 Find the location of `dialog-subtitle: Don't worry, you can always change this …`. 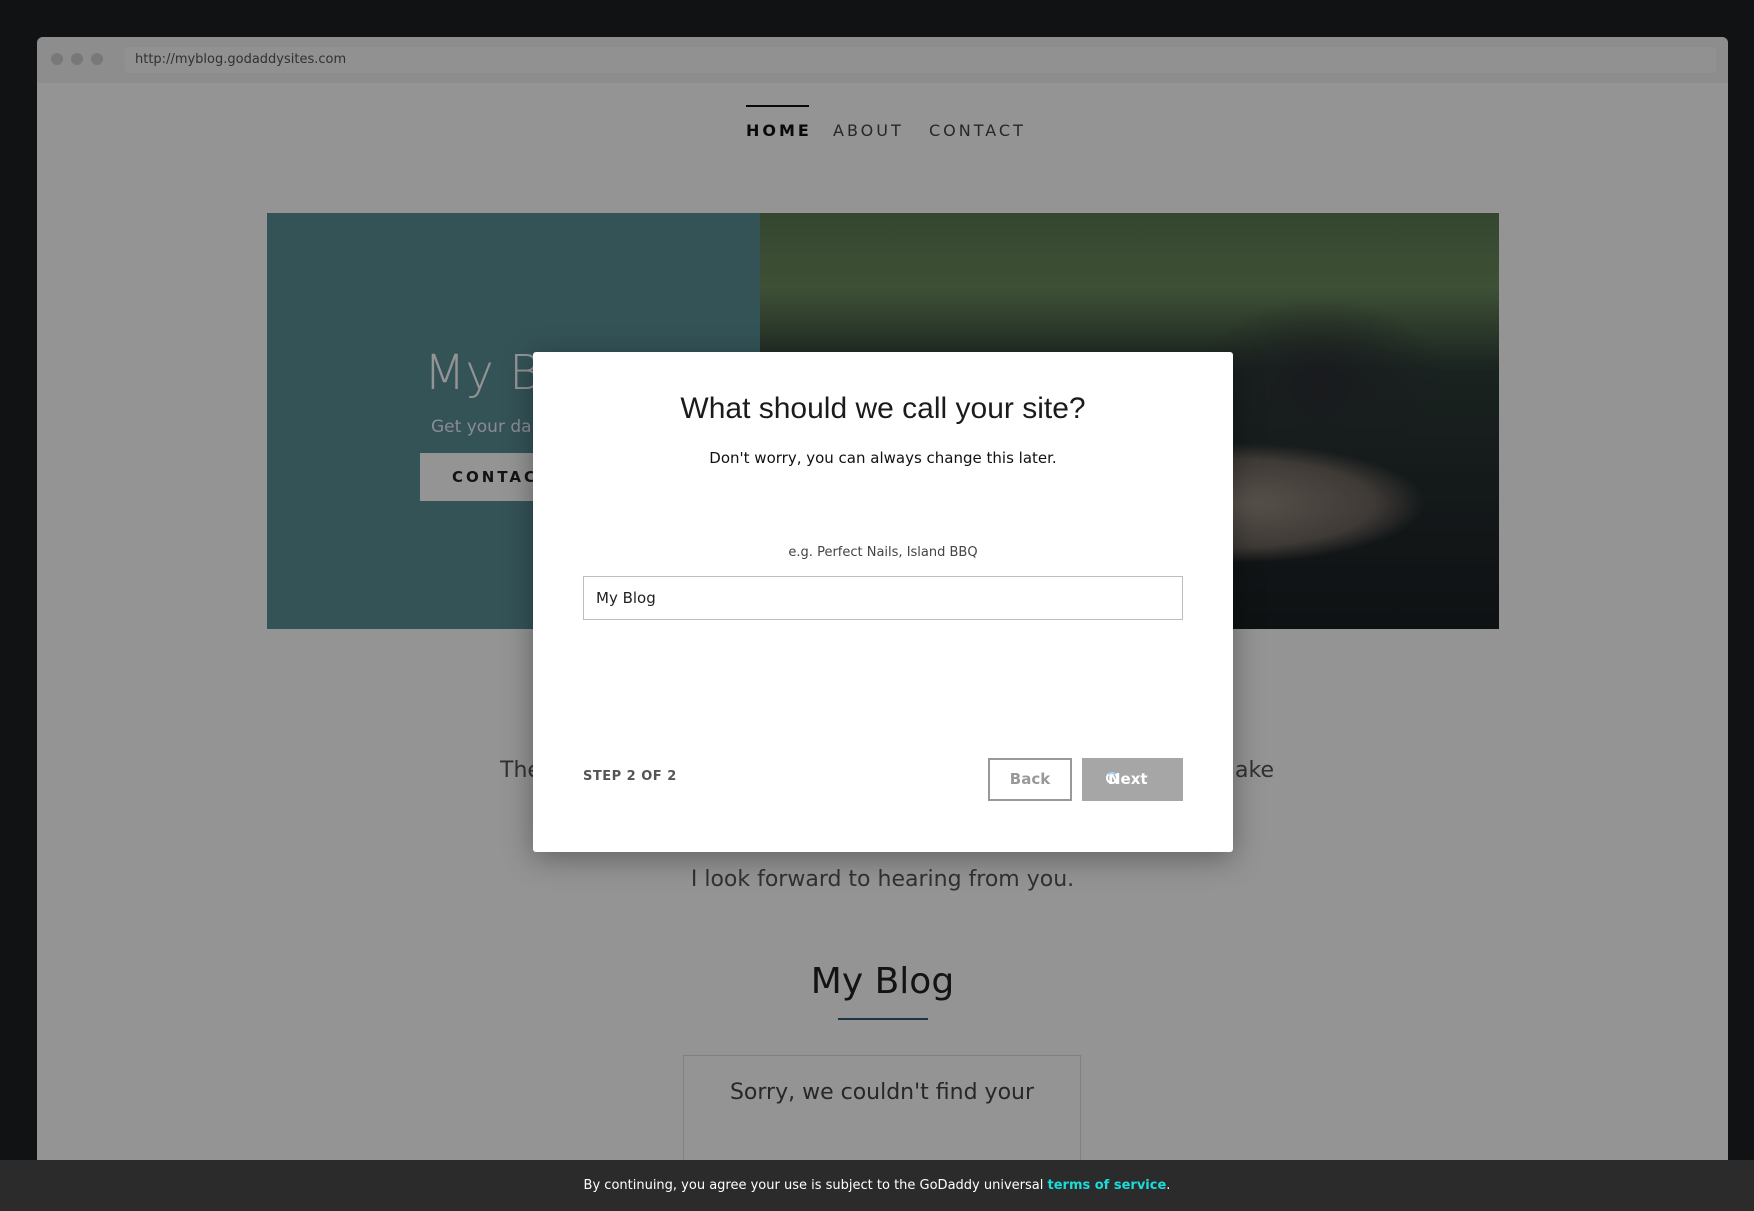

dialog-subtitle: Don't worry, you can always change this … is located at coordinates (883, 458).